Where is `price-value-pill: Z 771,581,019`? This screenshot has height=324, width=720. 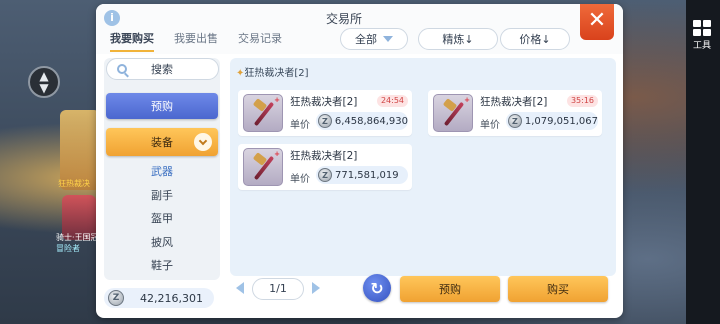 price-value-pill: Z 771,581,019 is located at coordinates (362, 175).